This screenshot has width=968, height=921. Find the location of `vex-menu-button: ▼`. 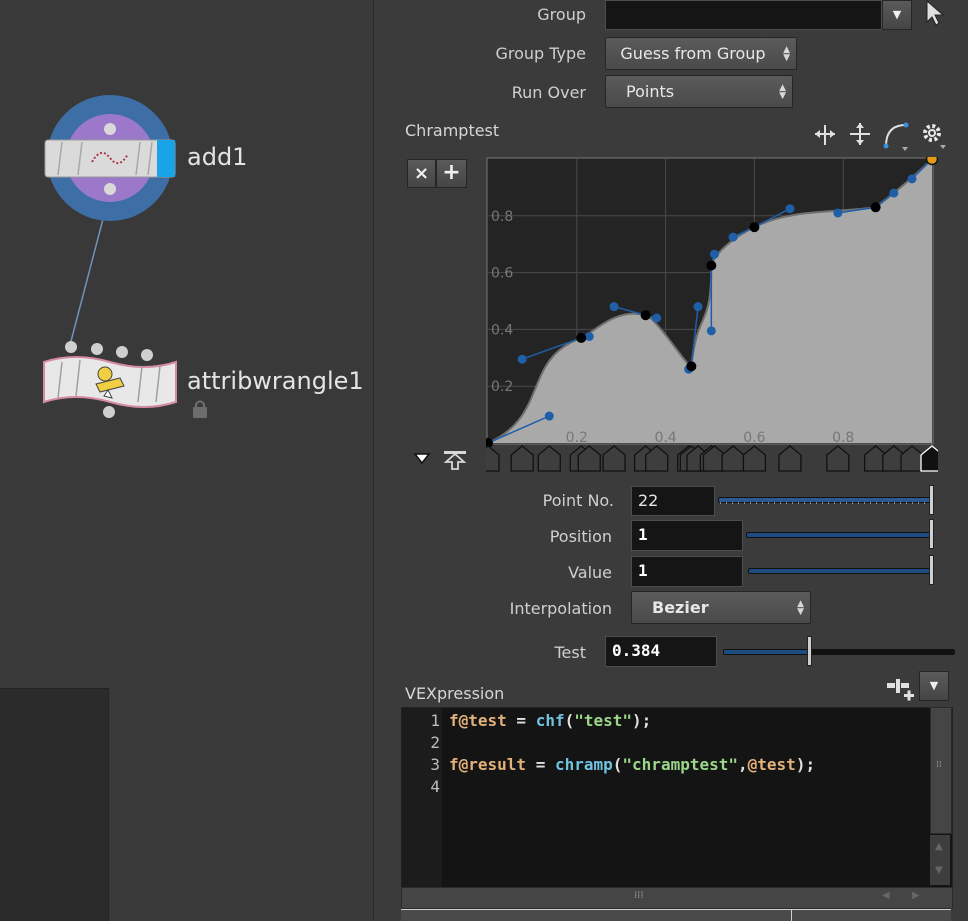

vex-menu-button: ▼ is located at coordinates (934, 686).